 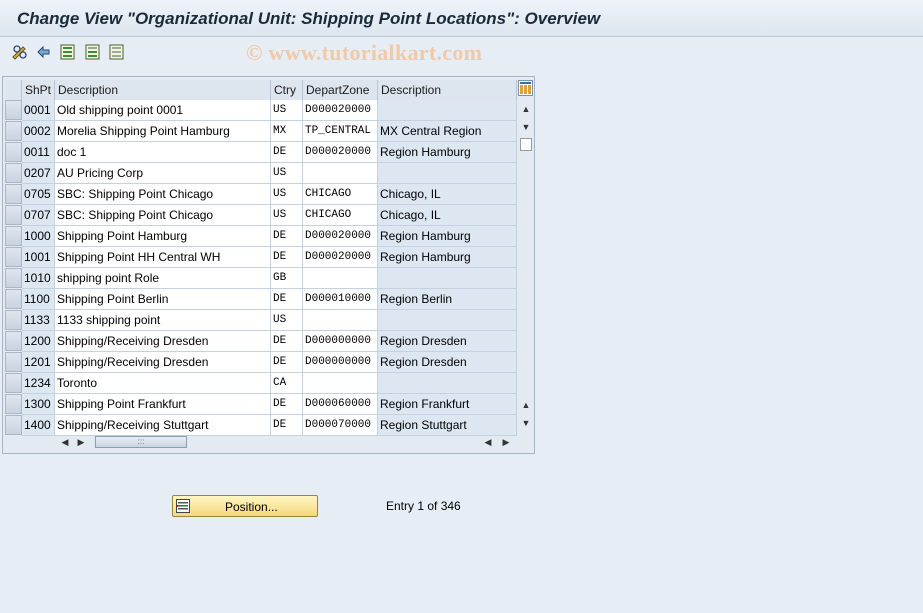 What do you see at coordinates (38, 341) in the screenshot?
I see `cell-shipping-point: 1200` at bounding box center [38, 341].